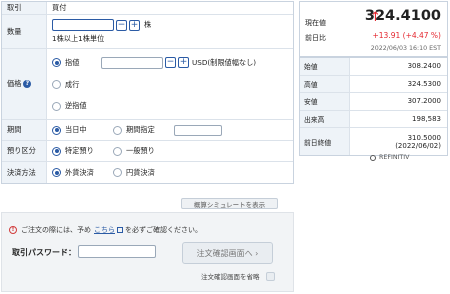  I want to click on password-input, so click(117, 251).